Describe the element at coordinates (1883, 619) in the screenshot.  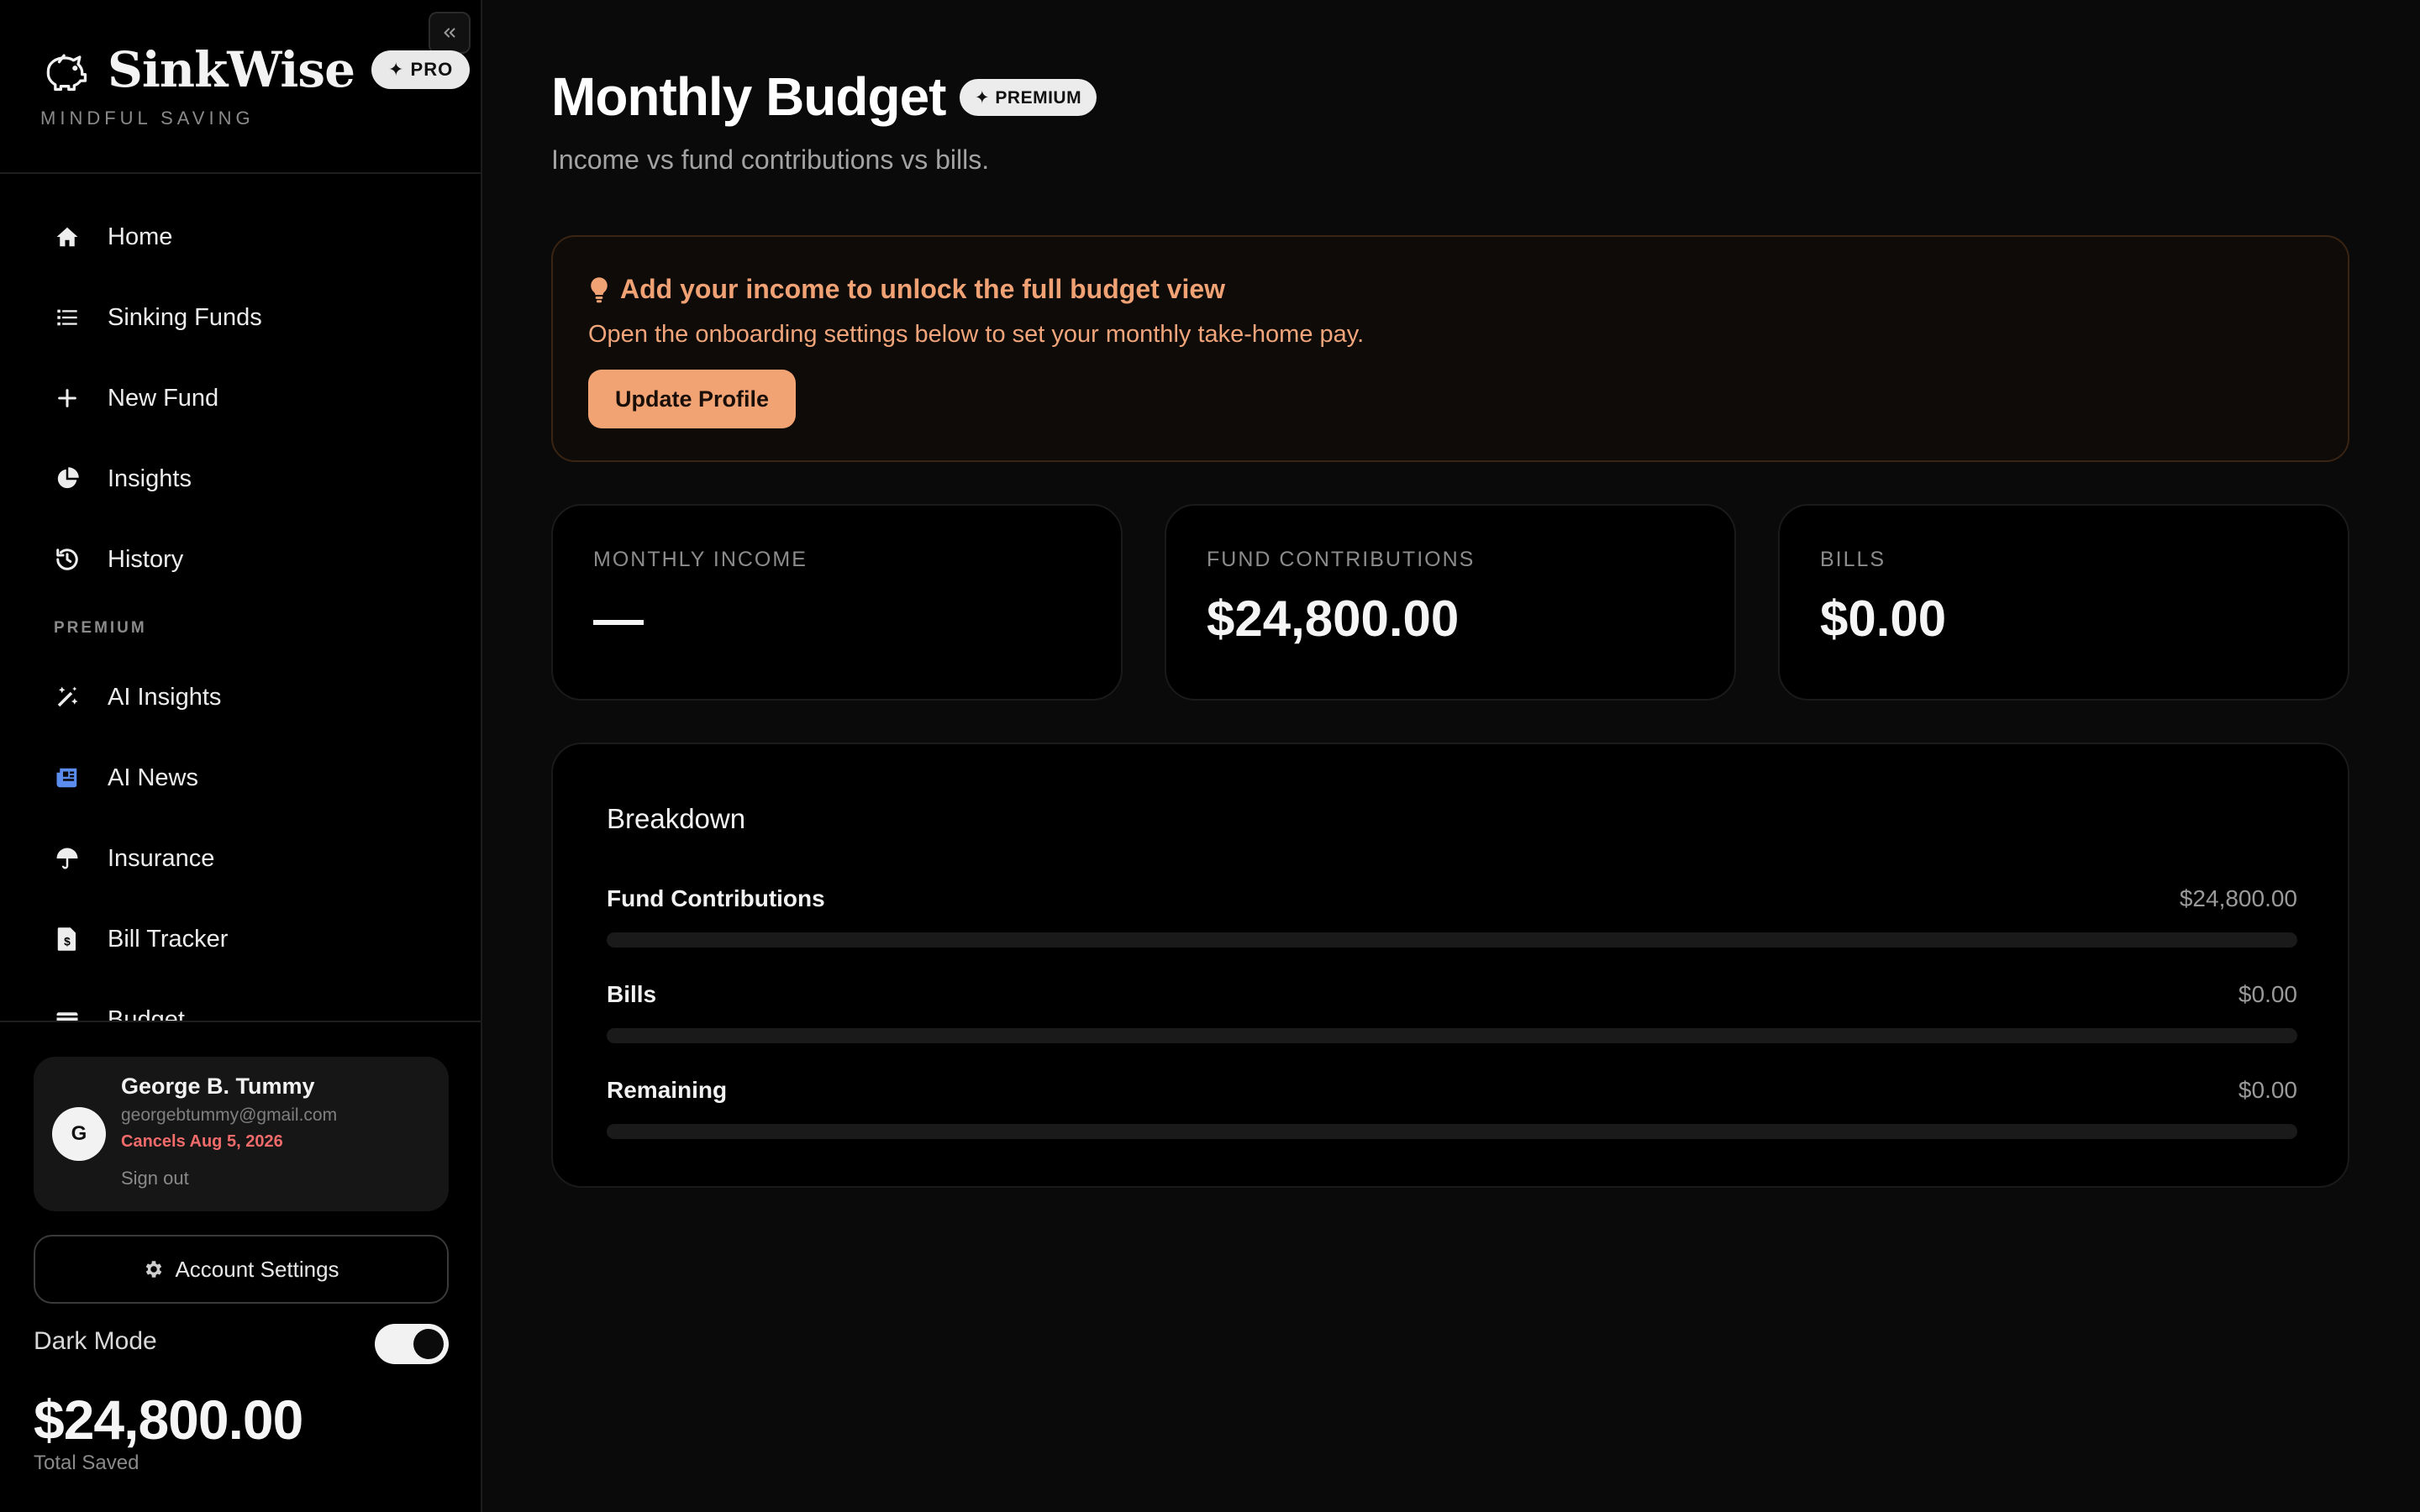
I see `stat-value: $0.00` at that location.